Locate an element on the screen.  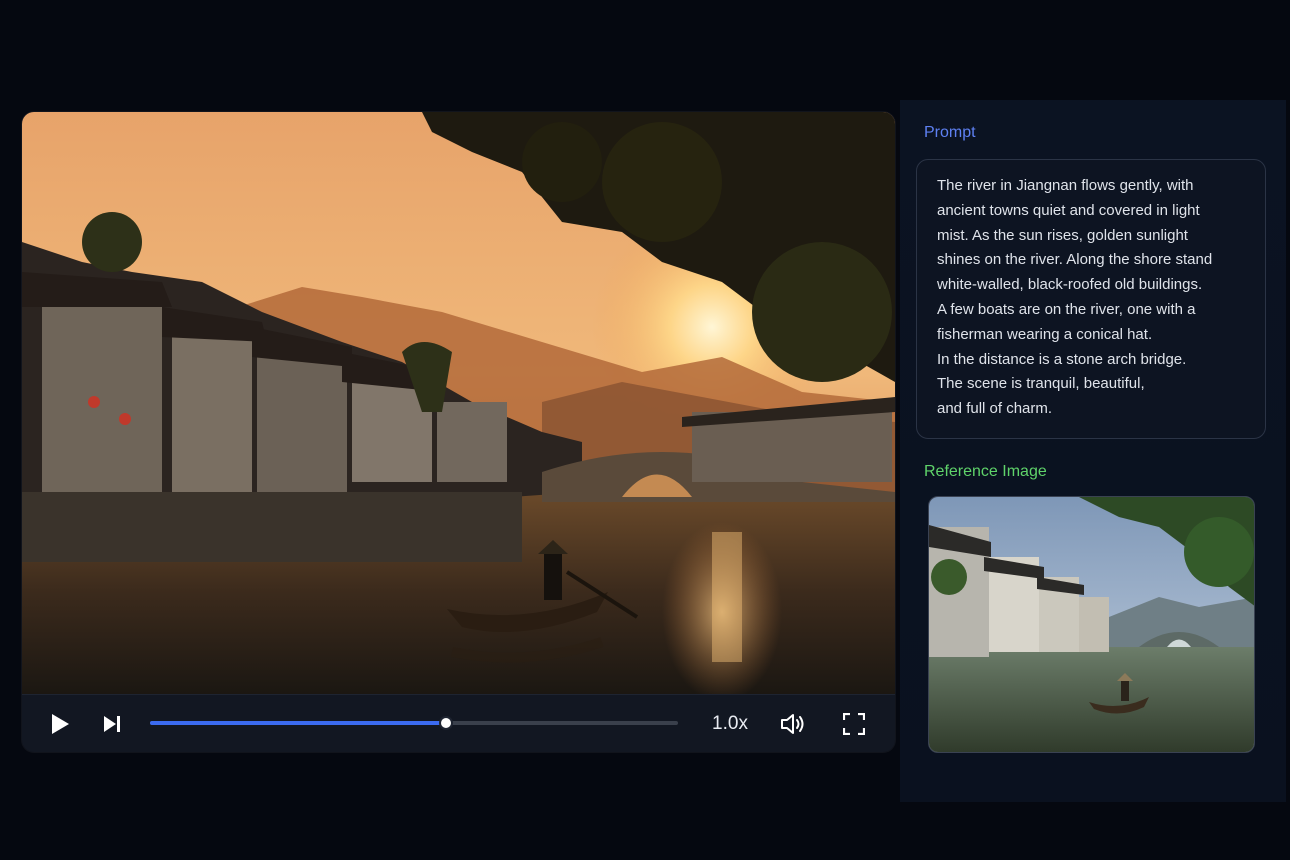
playback-speed: 1.0x is located at coordinates (730, 724).